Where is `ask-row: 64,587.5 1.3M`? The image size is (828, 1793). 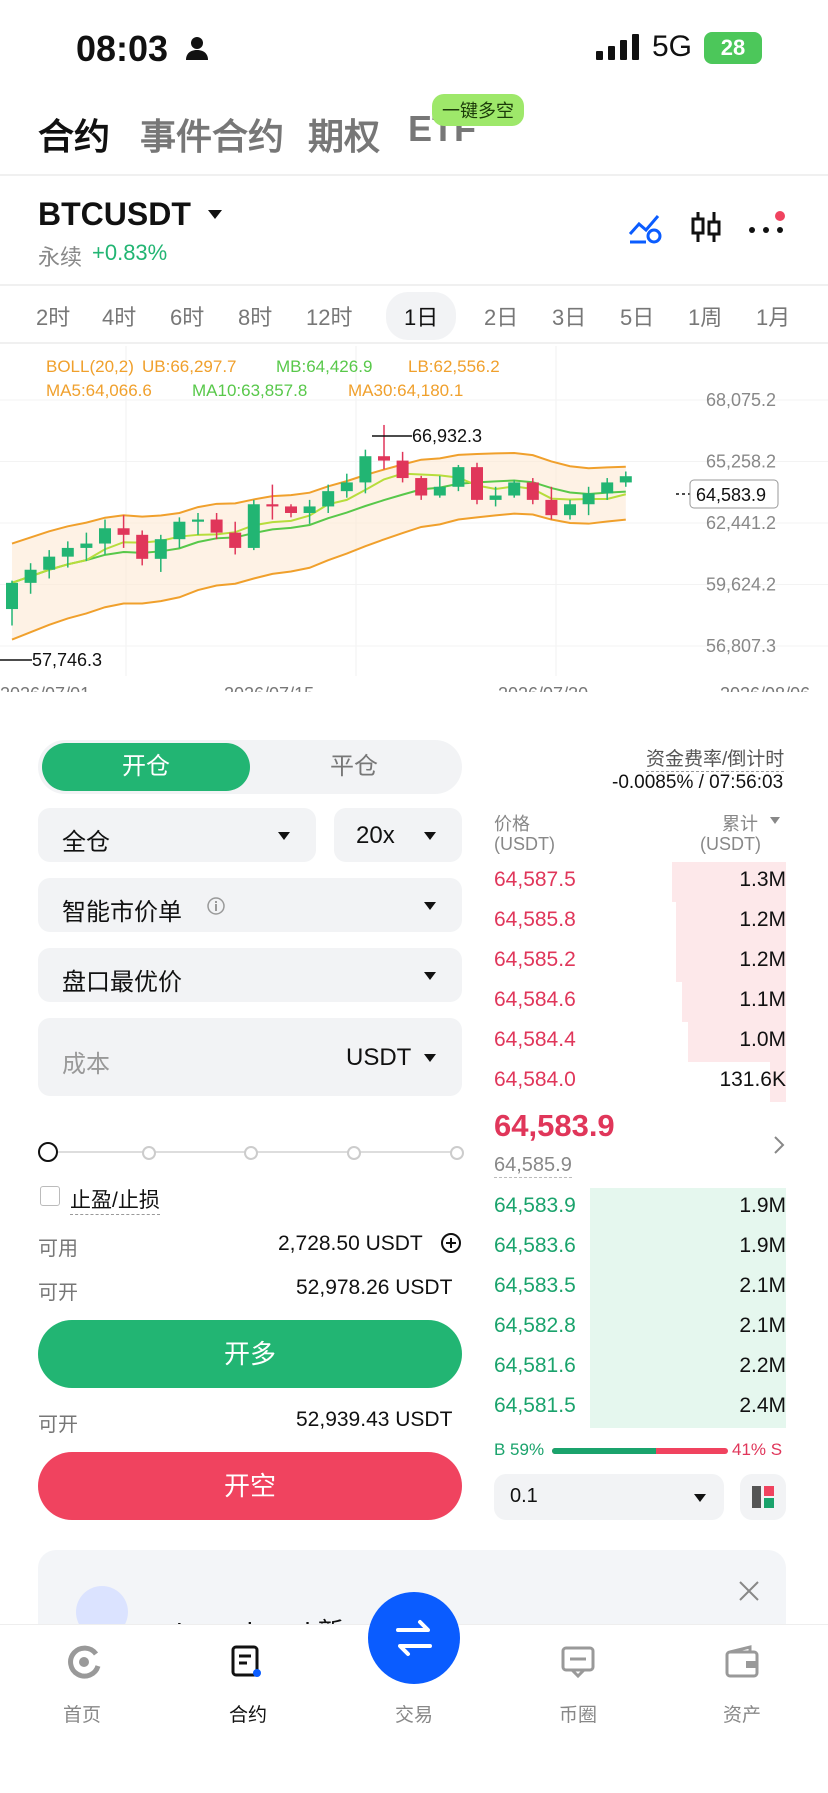 ask-row: 64,587.5 1.3M is located at coordinates (640, 882).